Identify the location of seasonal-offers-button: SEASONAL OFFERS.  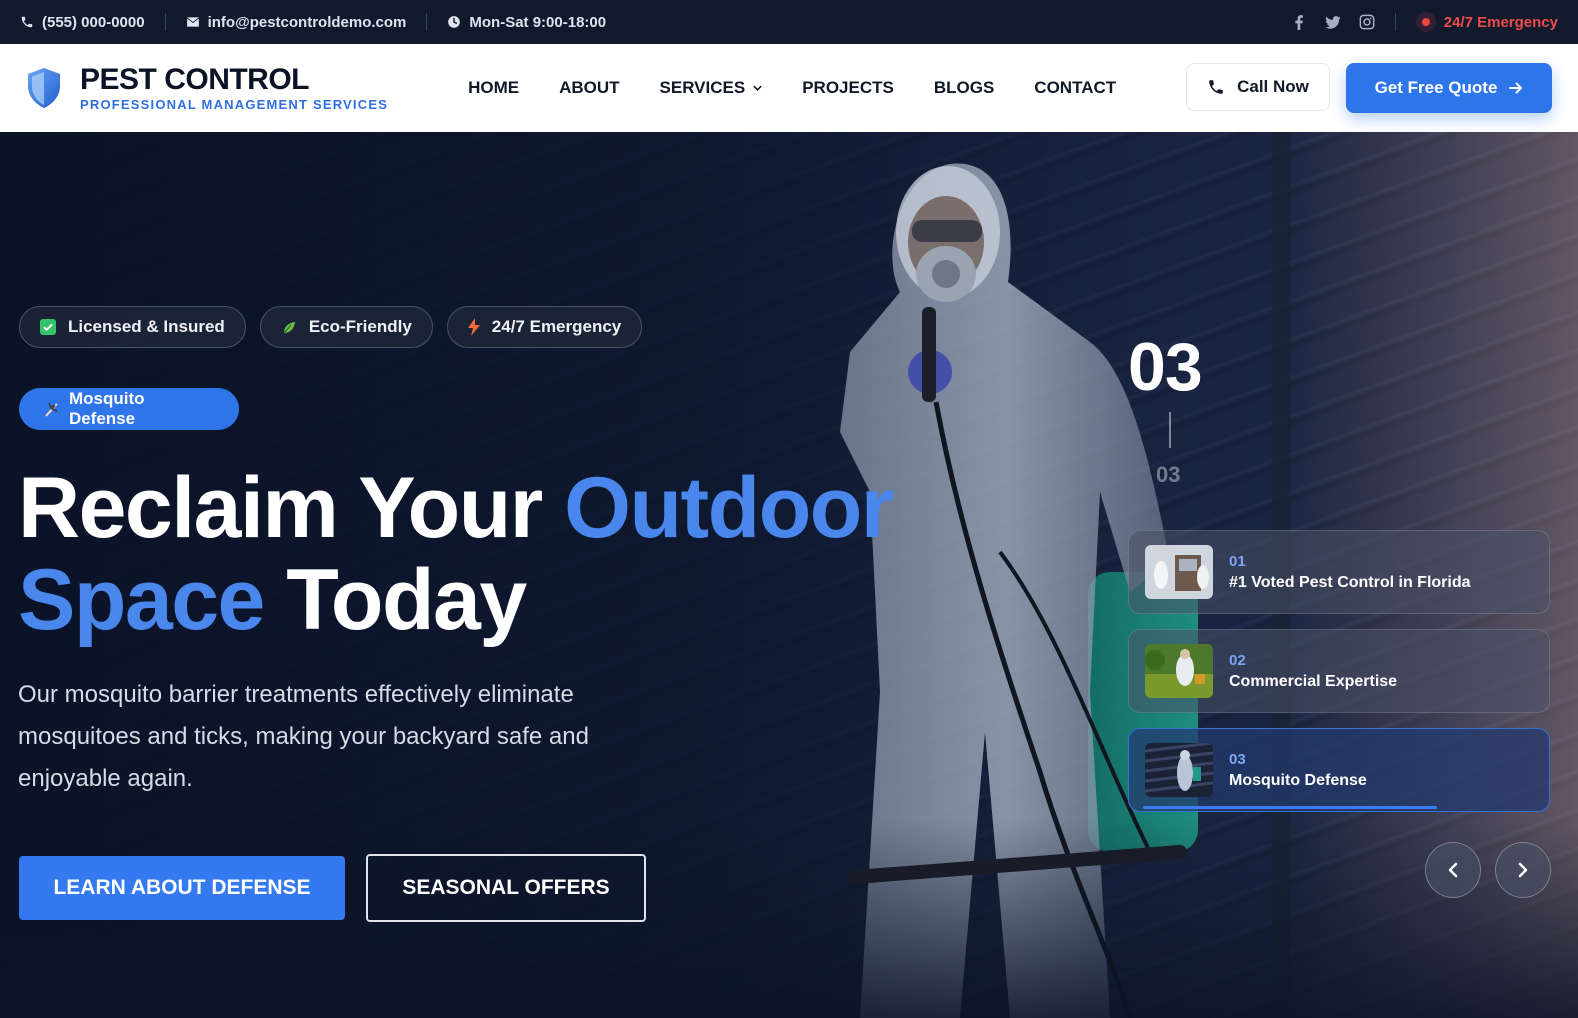
(506, 888).